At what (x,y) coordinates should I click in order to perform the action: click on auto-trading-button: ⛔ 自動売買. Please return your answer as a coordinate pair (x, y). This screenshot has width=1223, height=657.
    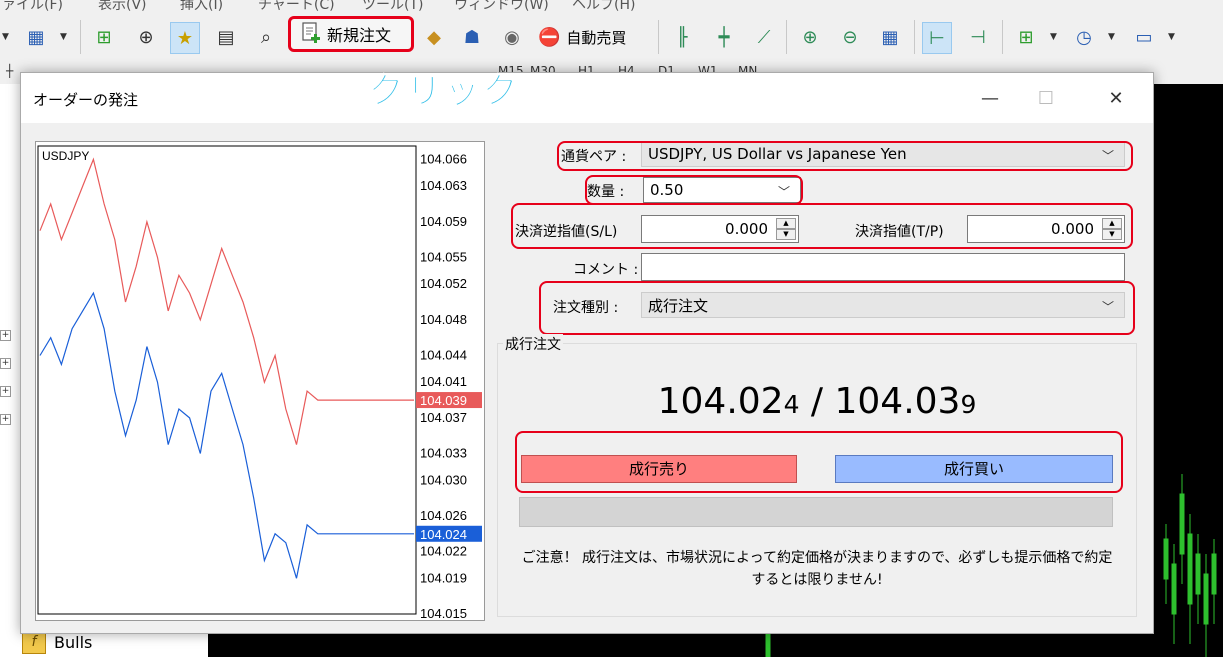
    Looking at the image, I should click on (582, 37).